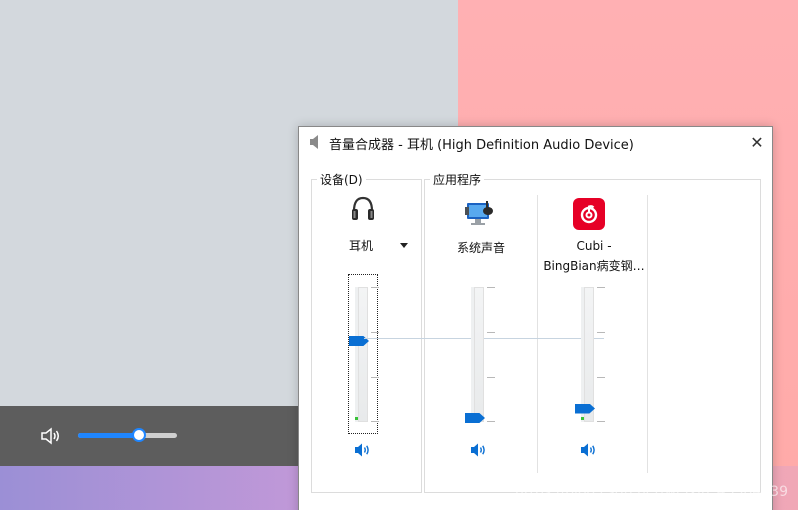 This screenshot has height=510, width=798. Describe the element at coordinates (589, 450) in the screenshot. I see `music-app-mute-speaker-icon` at that location.